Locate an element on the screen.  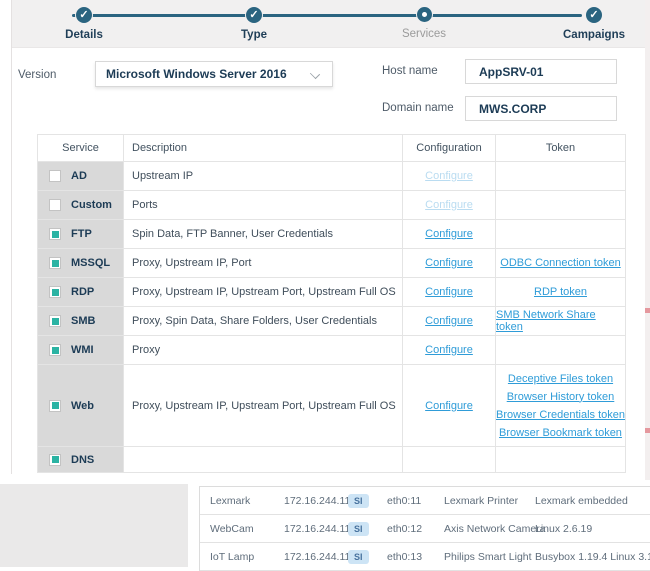
wizard-stepper: ✓ Details ✓ Type Services ✓ Campaigns is located at coordinates (331, 24).